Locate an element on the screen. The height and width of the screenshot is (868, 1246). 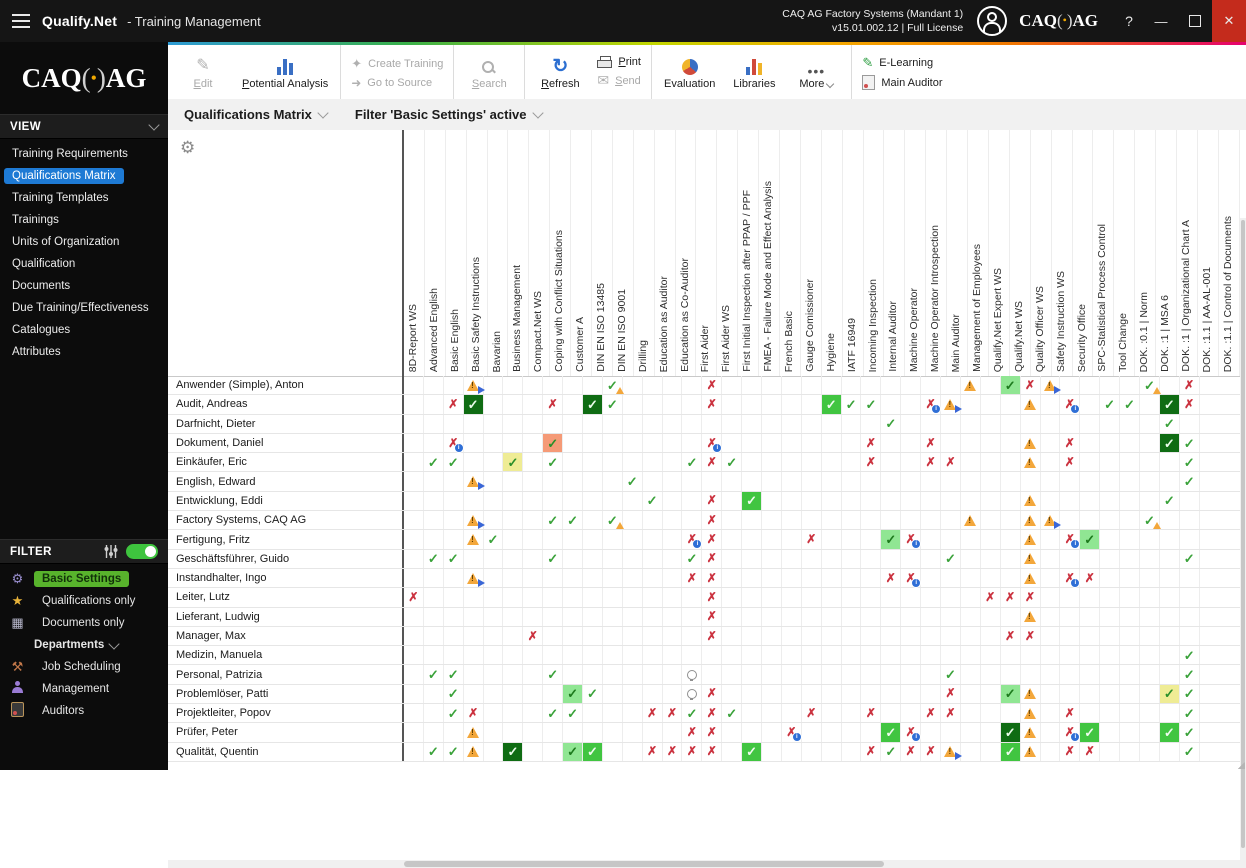
column-header: Internal Auditor is located at coordinates (895, 253).